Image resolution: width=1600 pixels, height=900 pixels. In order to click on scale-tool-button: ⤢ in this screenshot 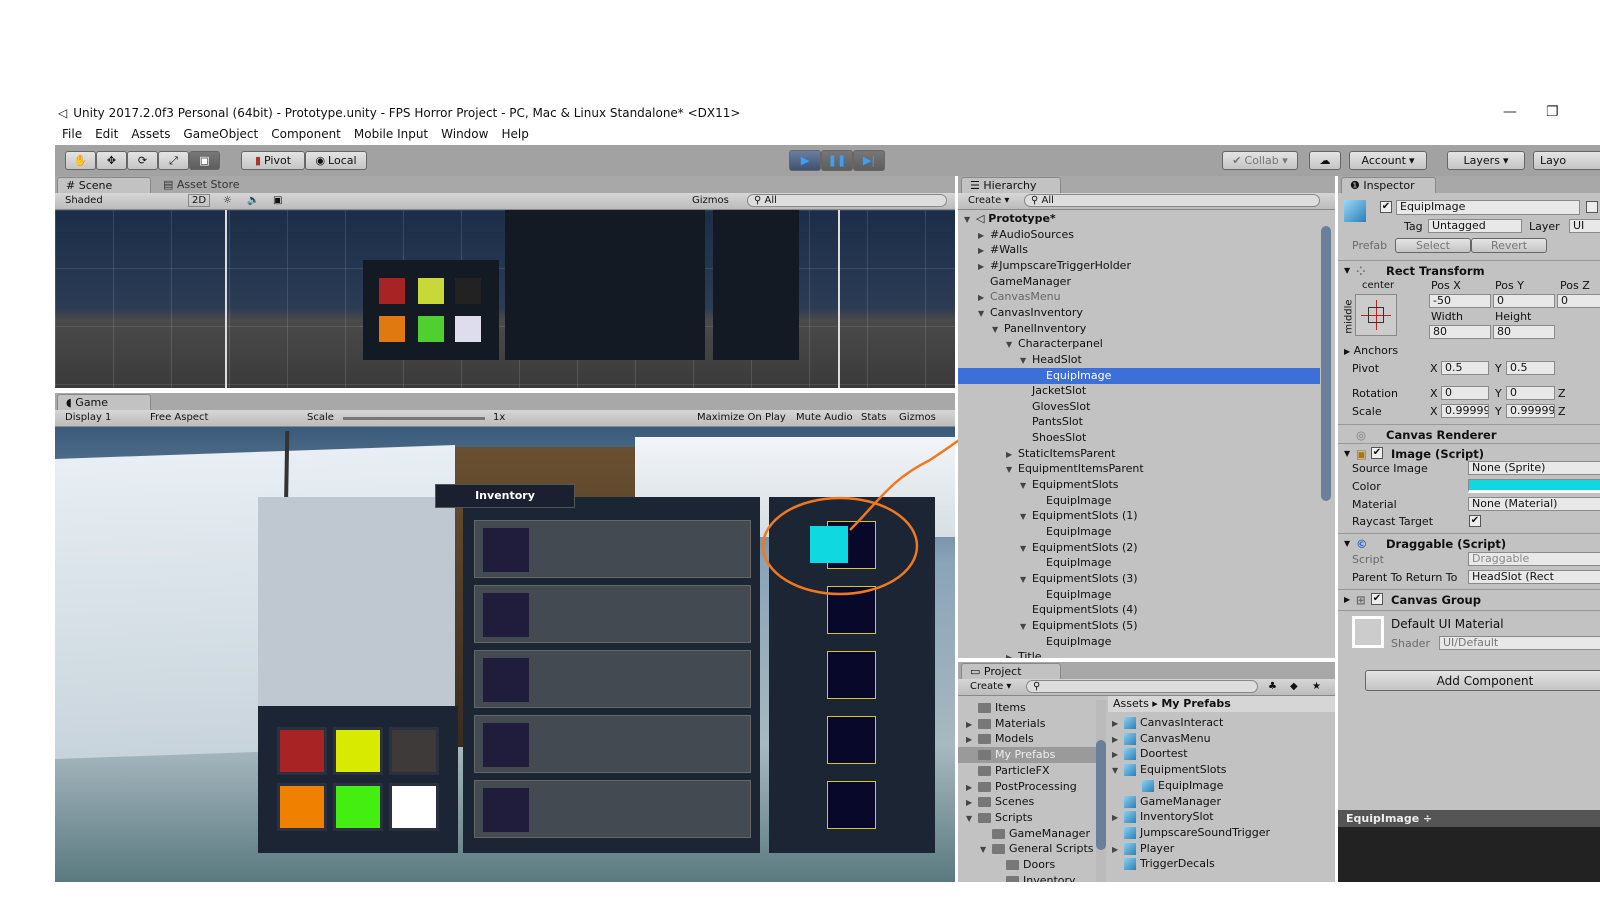, I will do `click(173, 160)`.